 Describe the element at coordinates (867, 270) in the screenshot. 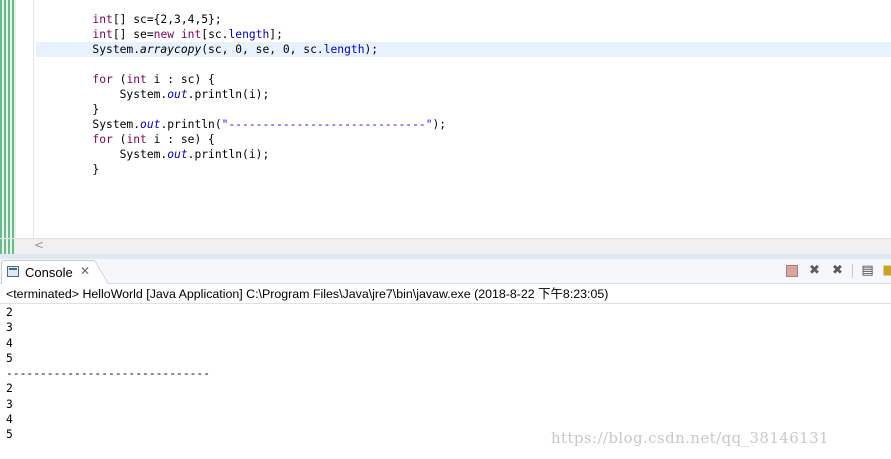

I see `clear-console-icon: ▤` at that location.